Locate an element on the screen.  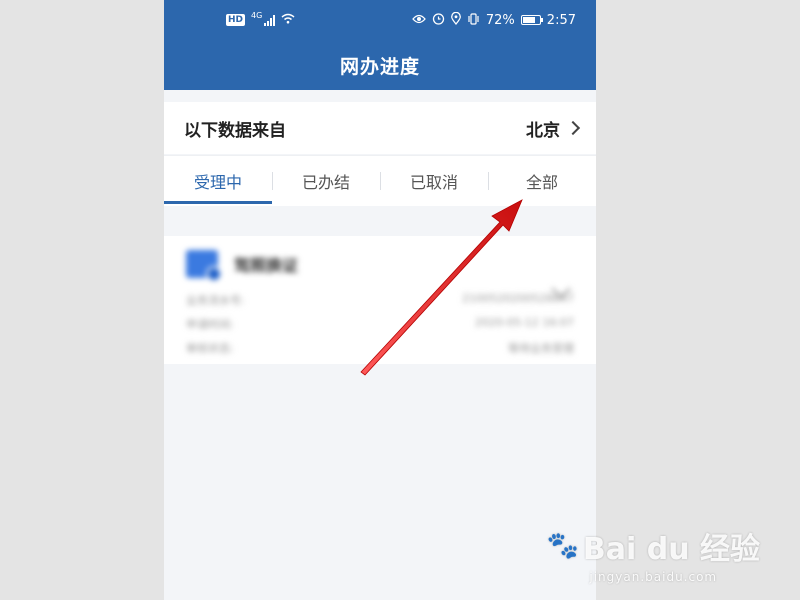
vibrate-icon is located at coordinates (473, 20).